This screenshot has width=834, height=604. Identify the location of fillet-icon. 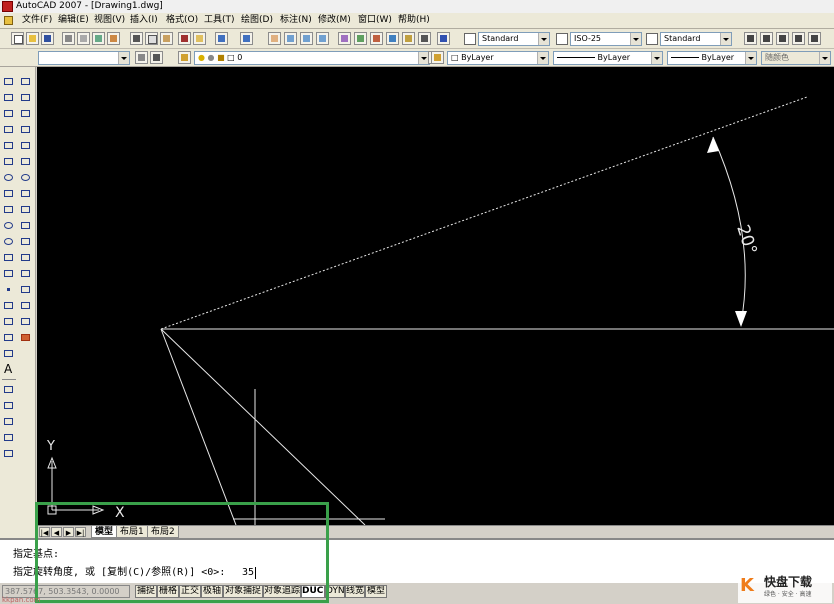
(26, 321).